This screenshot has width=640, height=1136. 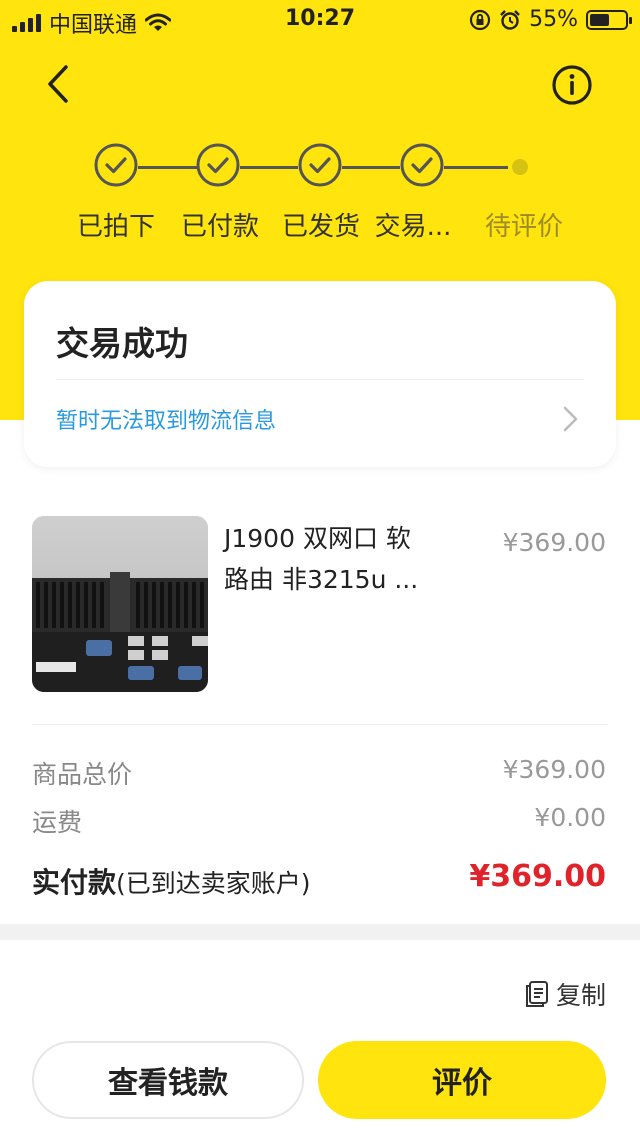 What do you see at coordinates (218, 165) in the screenshot?
I see `step-2-check-icon` at bounding box center [218, 165].